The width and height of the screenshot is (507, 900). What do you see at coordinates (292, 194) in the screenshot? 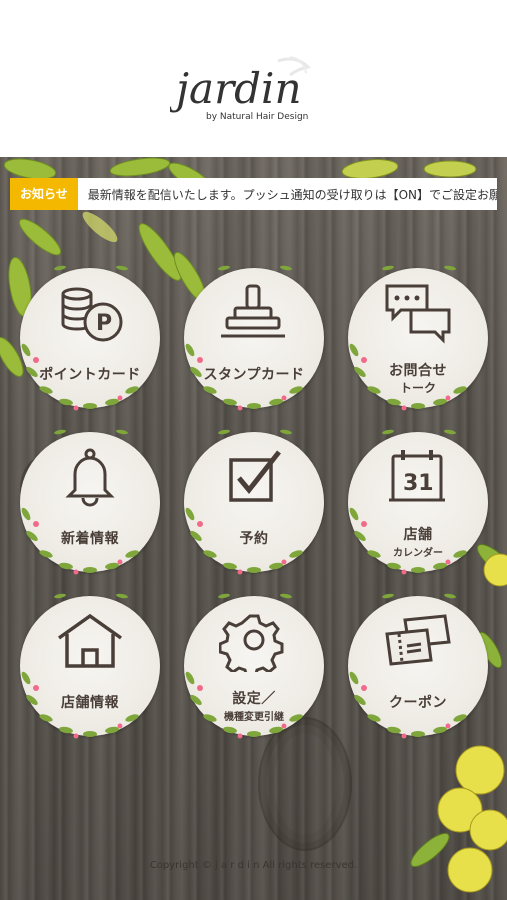
I see `news-text: 最新情報を配信いたします。プッシュ通知の受け取りは【ON】でご設定お願いします。` at bounding box center [292, 194].